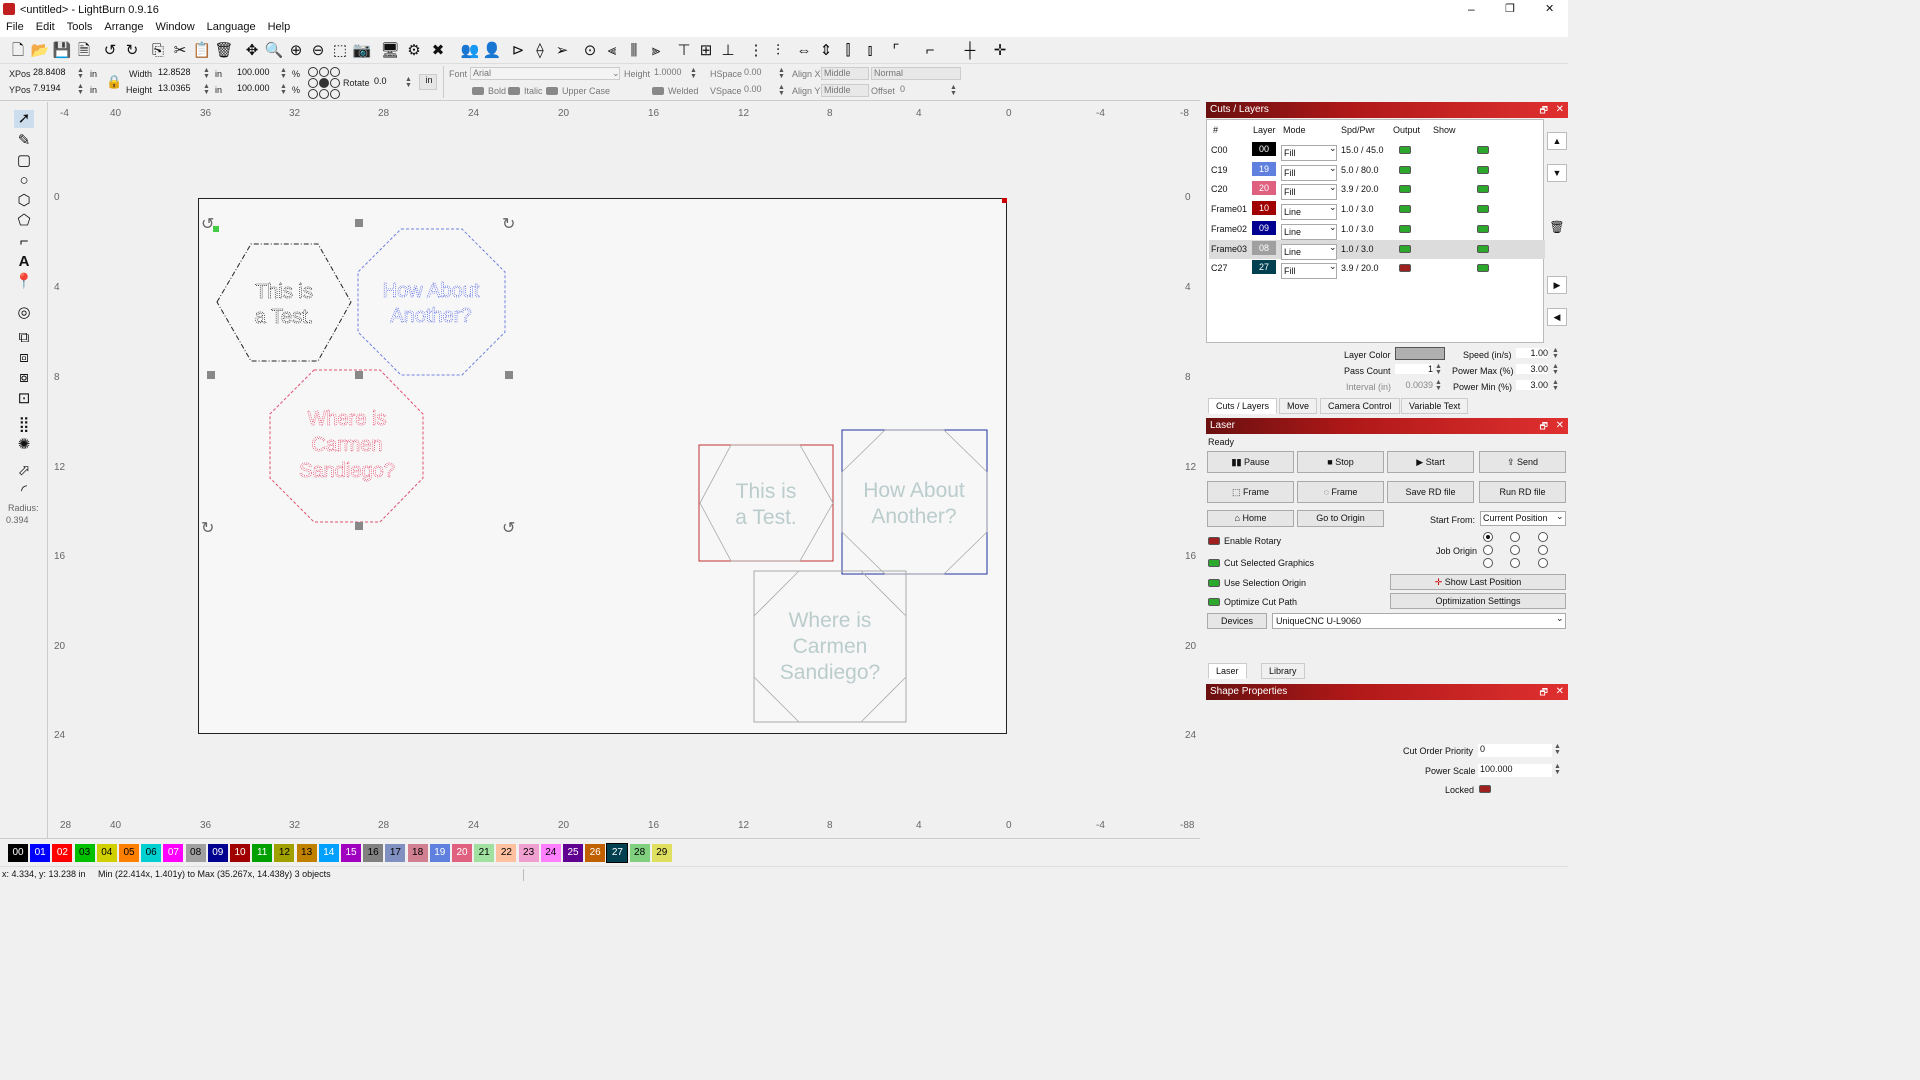 This screenshot has height=1080, width=1920. What do you see at coordinates (595, 853) in the screenshot?
I see `palette-swatch-26: 26` at bounding box center [595, 853].